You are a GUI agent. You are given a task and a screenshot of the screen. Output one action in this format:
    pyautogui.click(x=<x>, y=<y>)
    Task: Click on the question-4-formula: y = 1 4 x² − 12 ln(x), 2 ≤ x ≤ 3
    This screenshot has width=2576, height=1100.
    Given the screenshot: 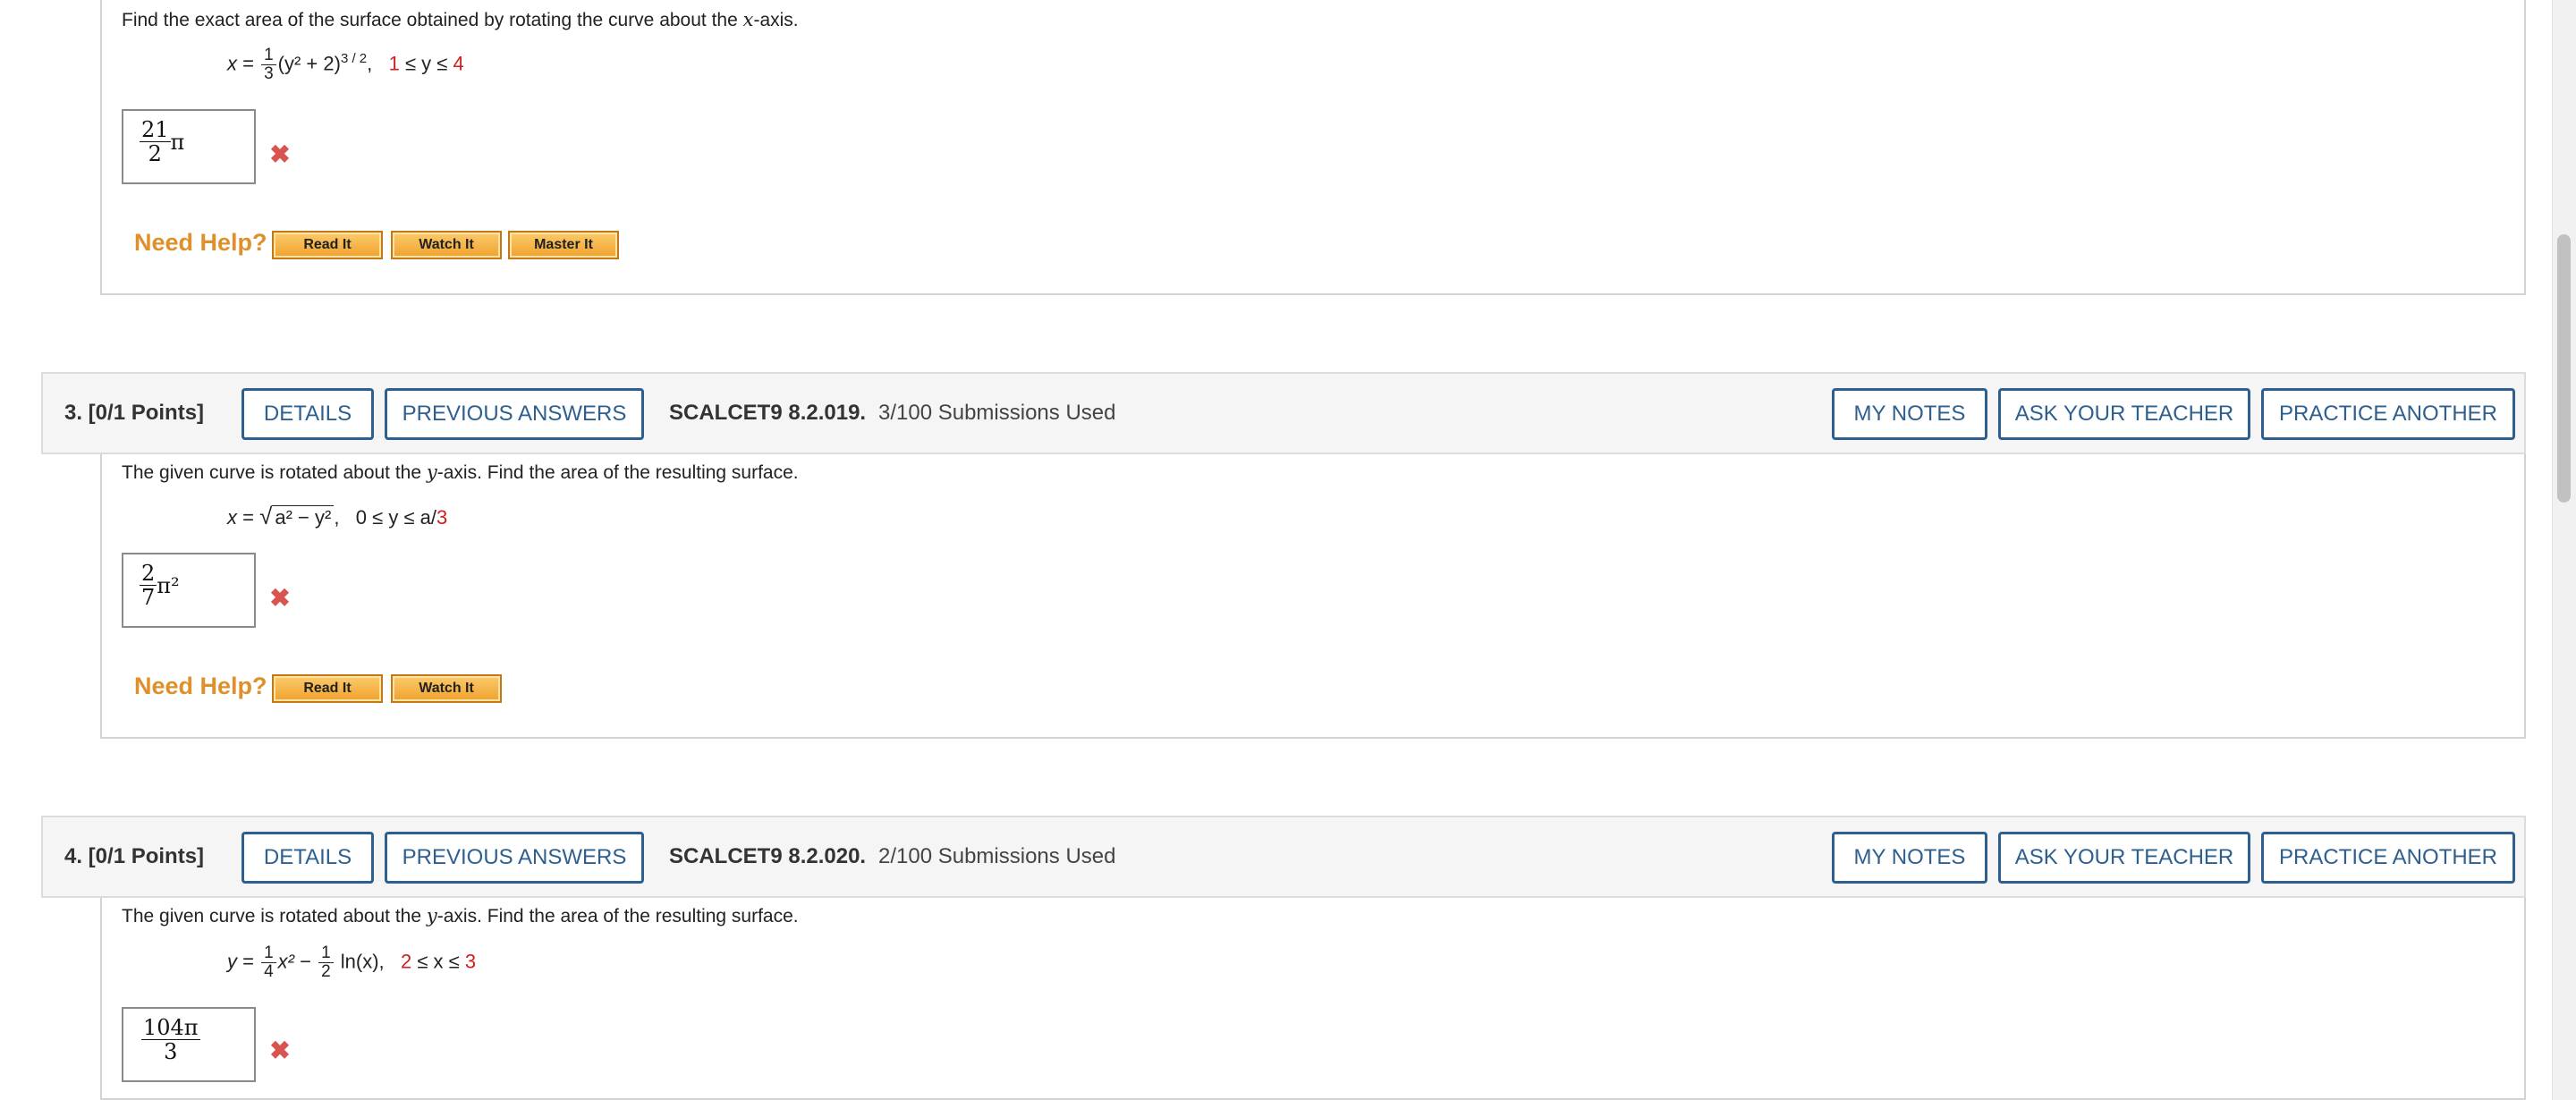 What is the action you would take?
    pyautogui.click(x=352, y=962)
    